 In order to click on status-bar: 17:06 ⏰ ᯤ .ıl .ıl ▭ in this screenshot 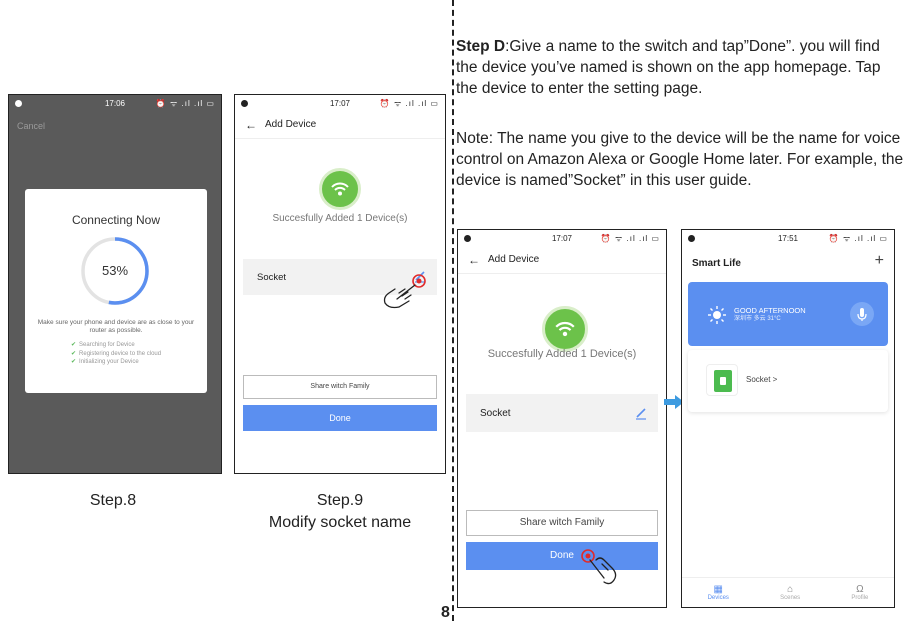, I will do `click(115, 103)`.